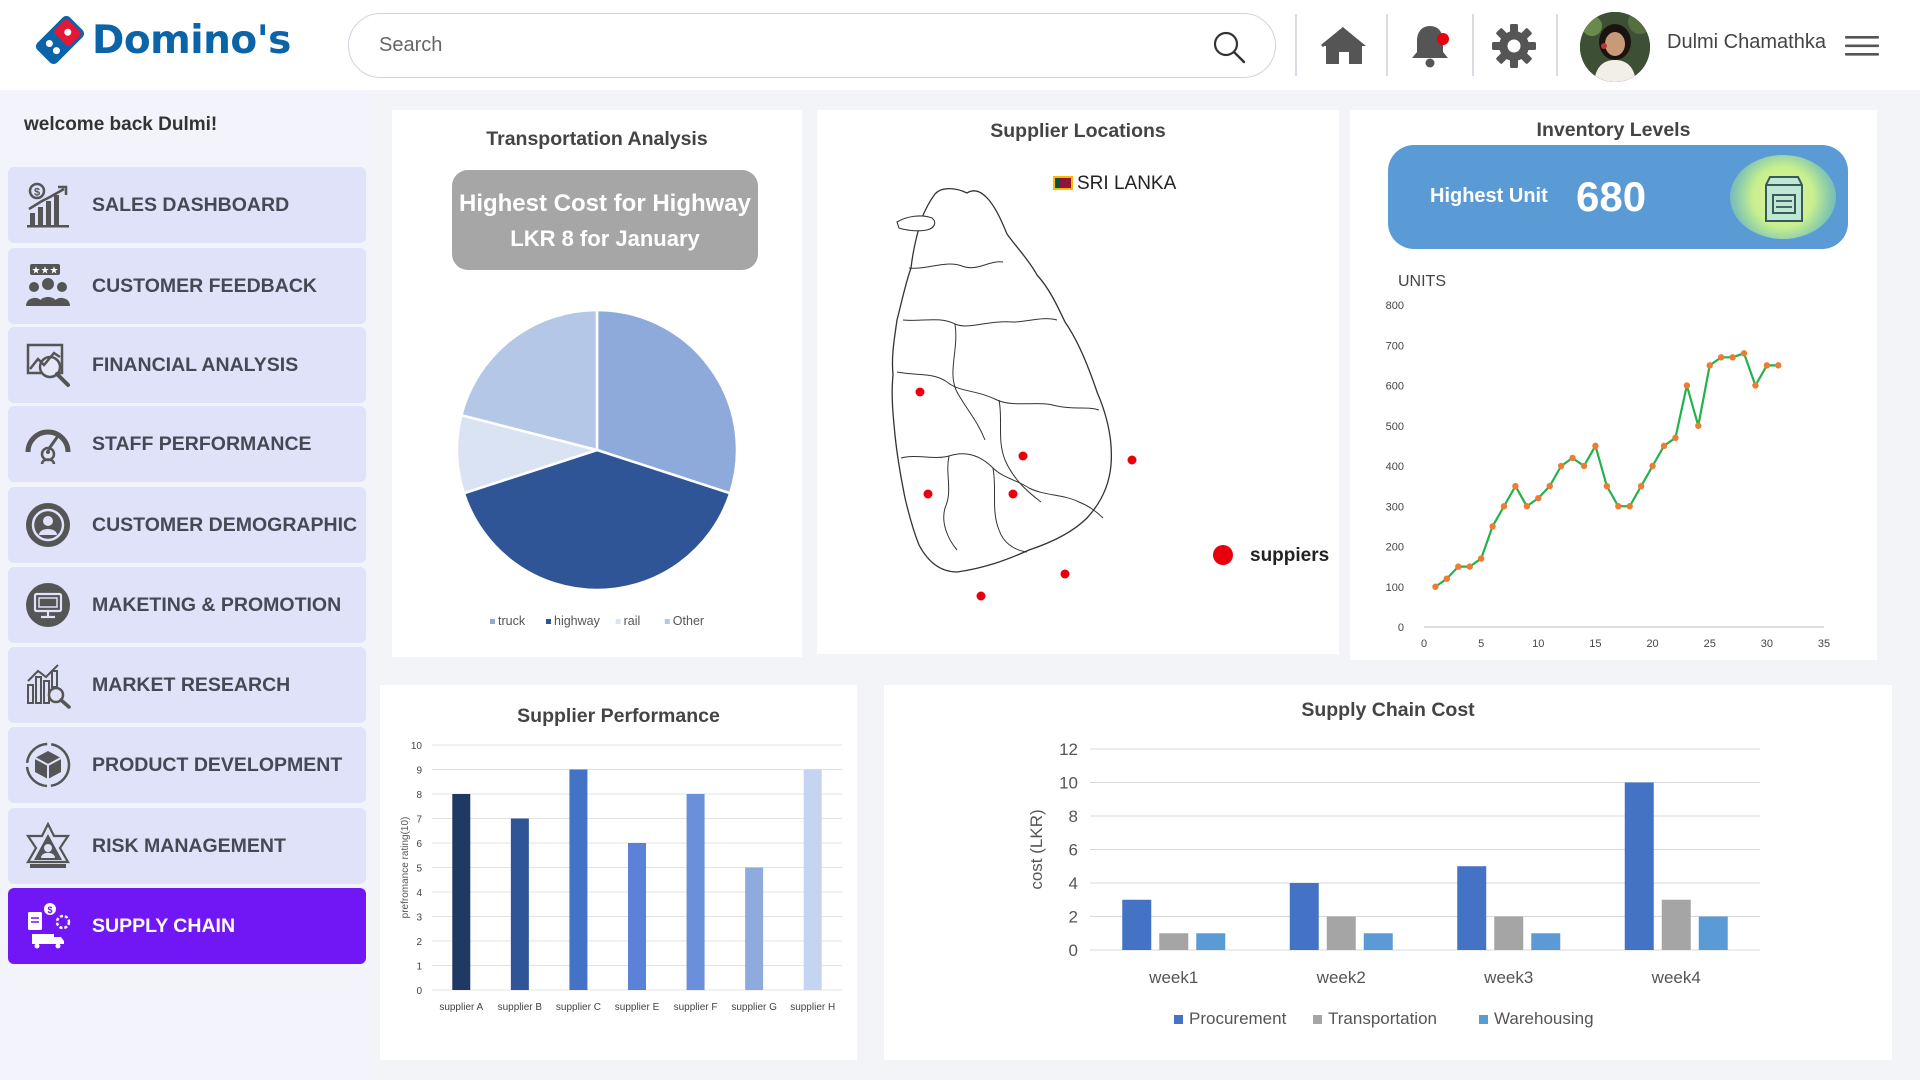 The width and height of the screenshot is (1920, 1080). What do you see at coordinates (688, 621) in the screenshot?
I see `legend-label: Other` at bounding box center [688, 621].